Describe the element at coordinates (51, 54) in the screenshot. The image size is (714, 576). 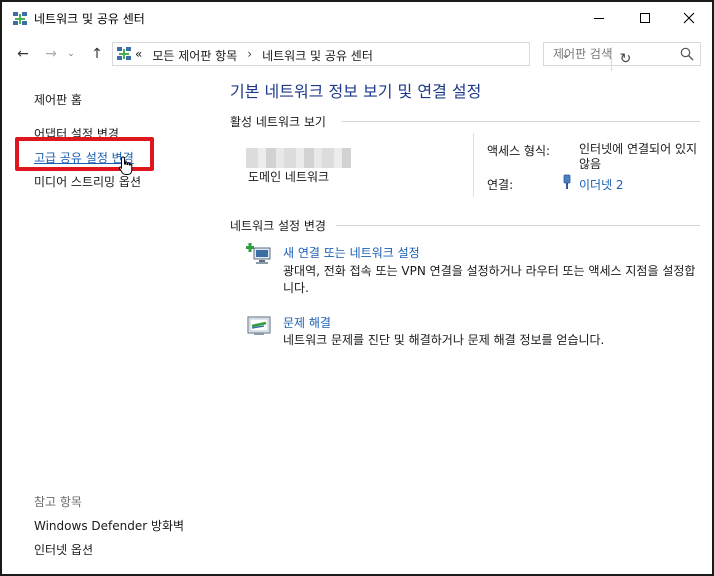
I see `forward-button: →` at that location.